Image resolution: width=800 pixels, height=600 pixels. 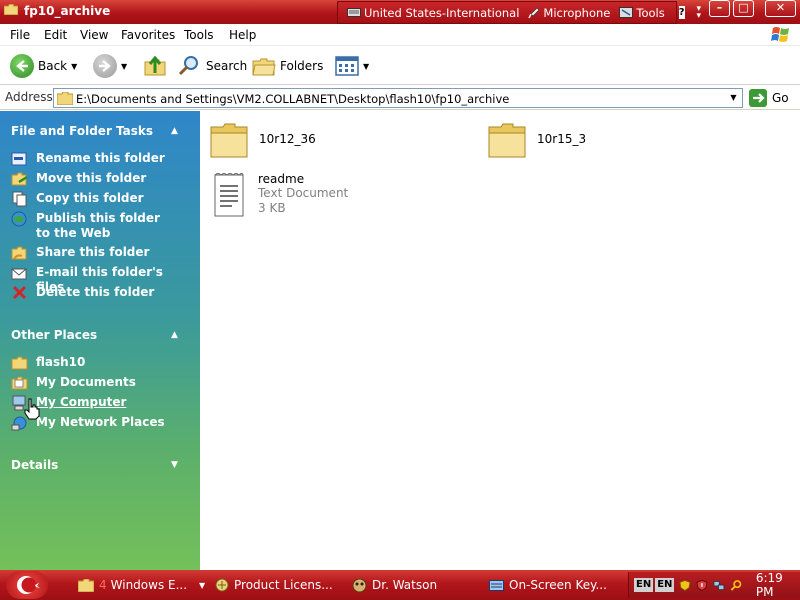 I want to click on close-button: ✕, so click(x=780, y=8).